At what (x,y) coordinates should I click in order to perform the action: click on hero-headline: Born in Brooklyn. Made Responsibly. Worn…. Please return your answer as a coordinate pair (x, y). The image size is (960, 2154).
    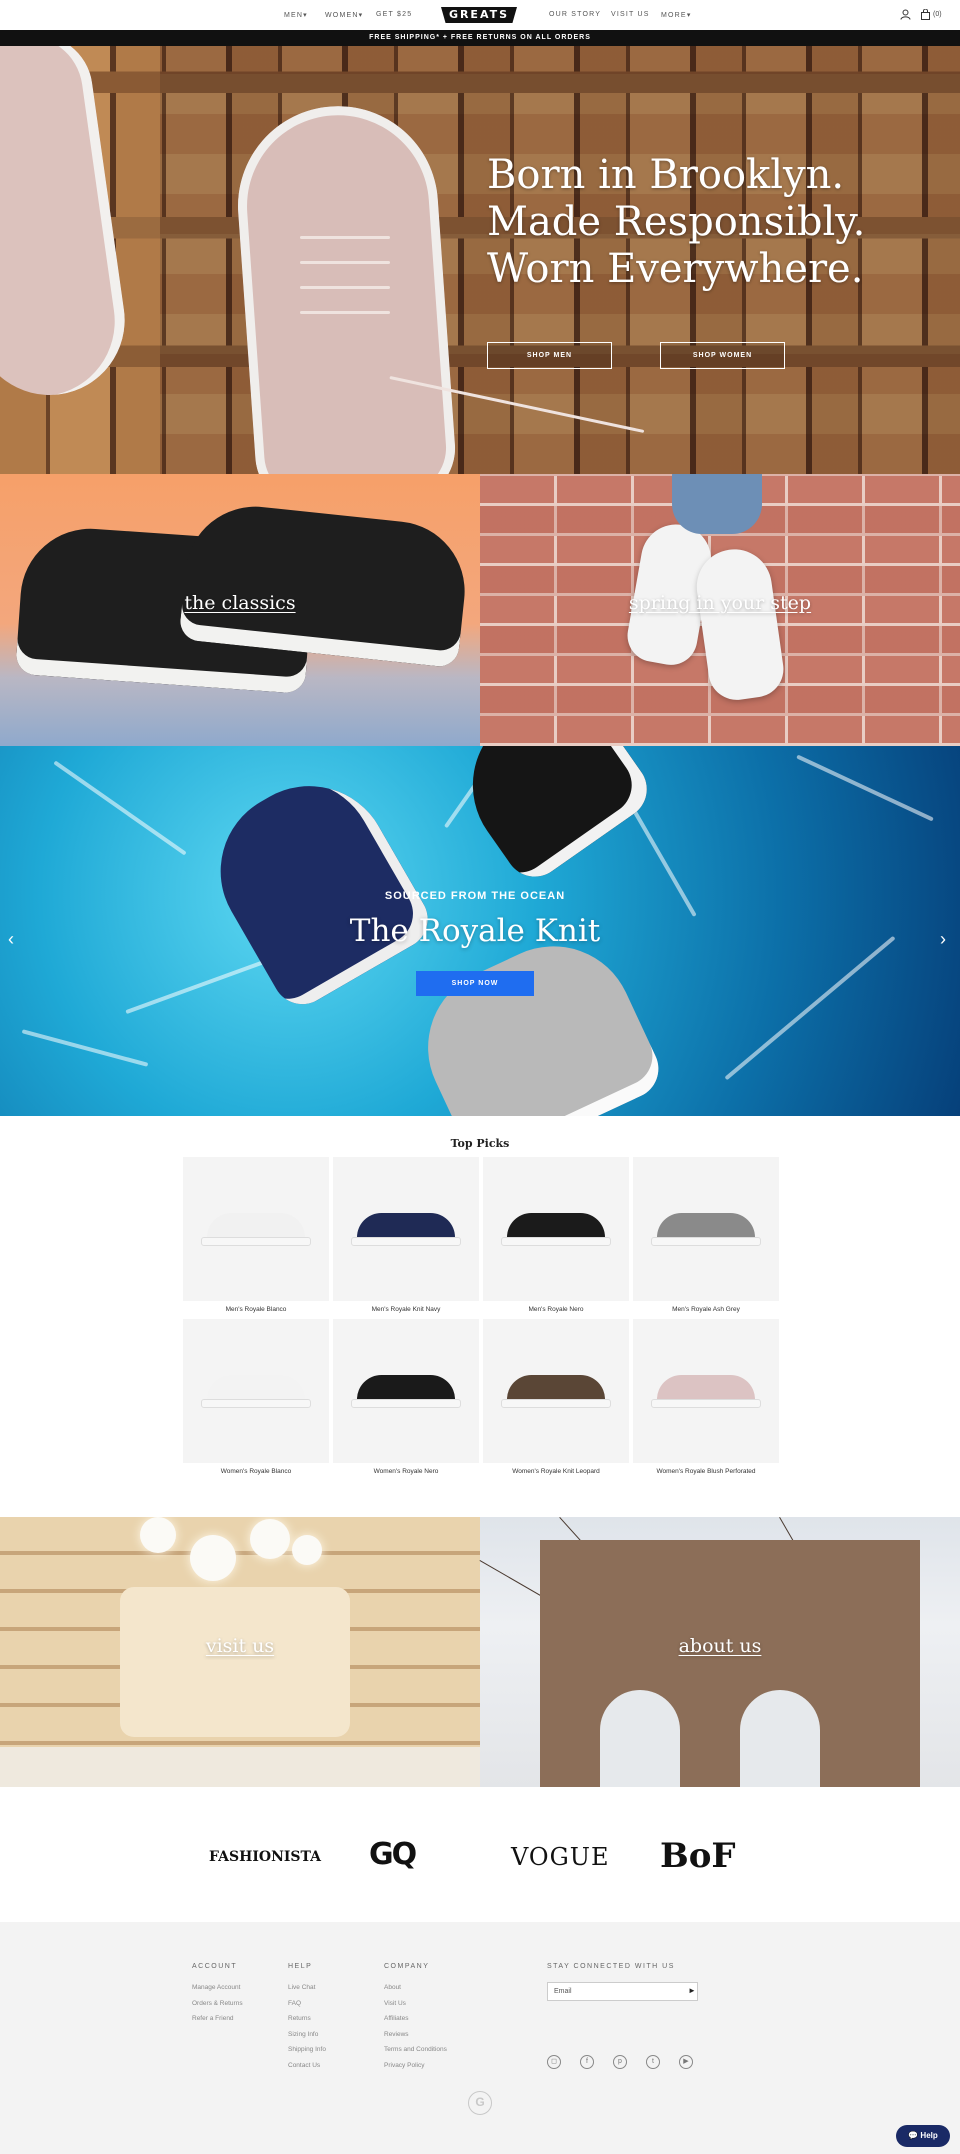
    Looking at the image, I should click on (676, 222).